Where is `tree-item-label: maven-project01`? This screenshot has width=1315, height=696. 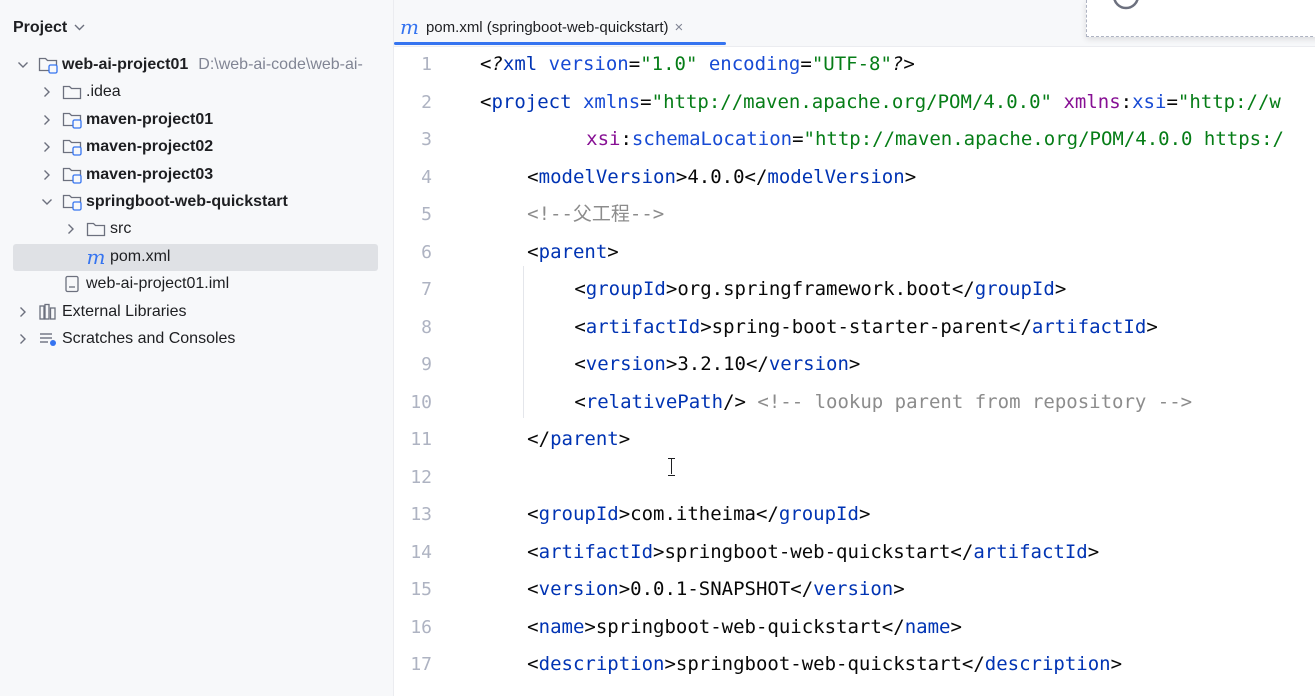 tree-item-label: maven-project01 is located at coordinates (150, 119).